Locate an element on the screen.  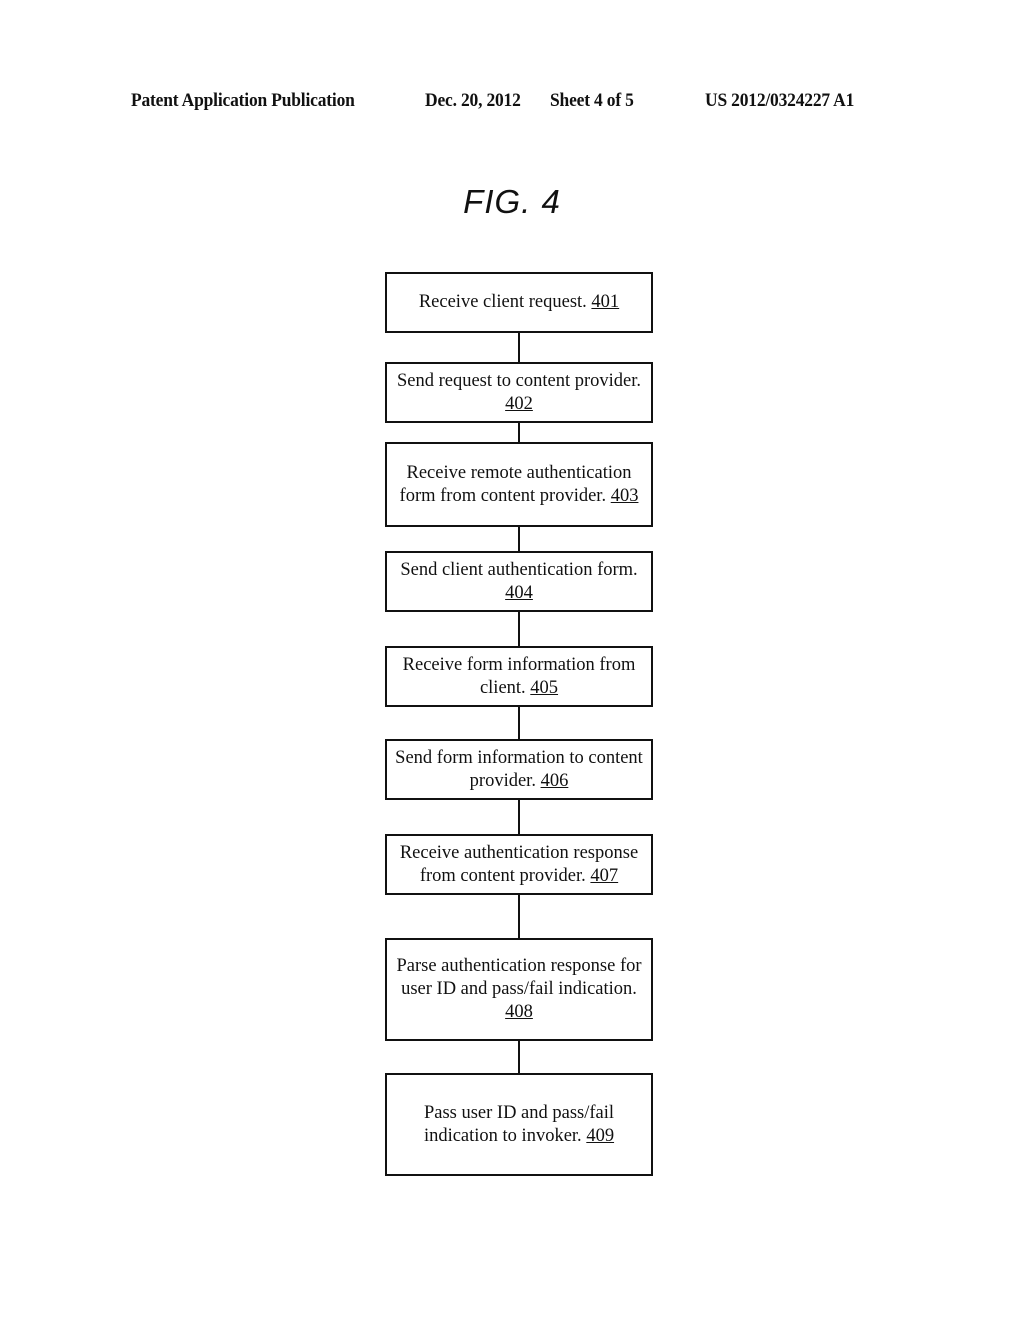
step-text: Receive form information from client. is located at coordinates (519, 676).